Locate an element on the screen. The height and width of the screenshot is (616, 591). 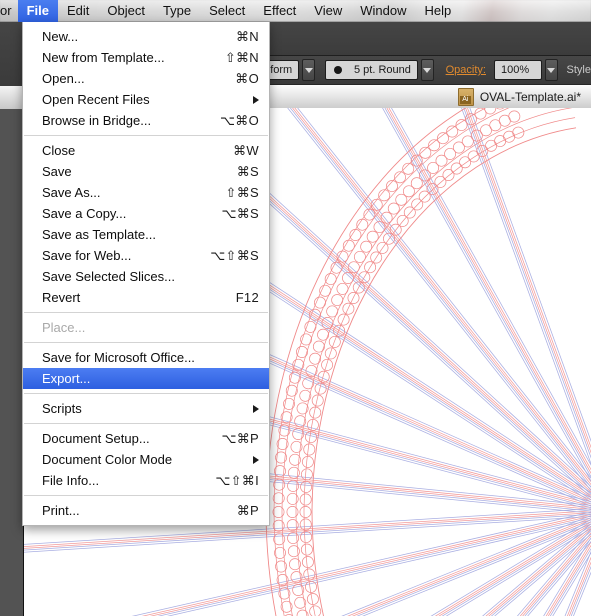
opacity-field: 100% is located at coordinates (517, 70).